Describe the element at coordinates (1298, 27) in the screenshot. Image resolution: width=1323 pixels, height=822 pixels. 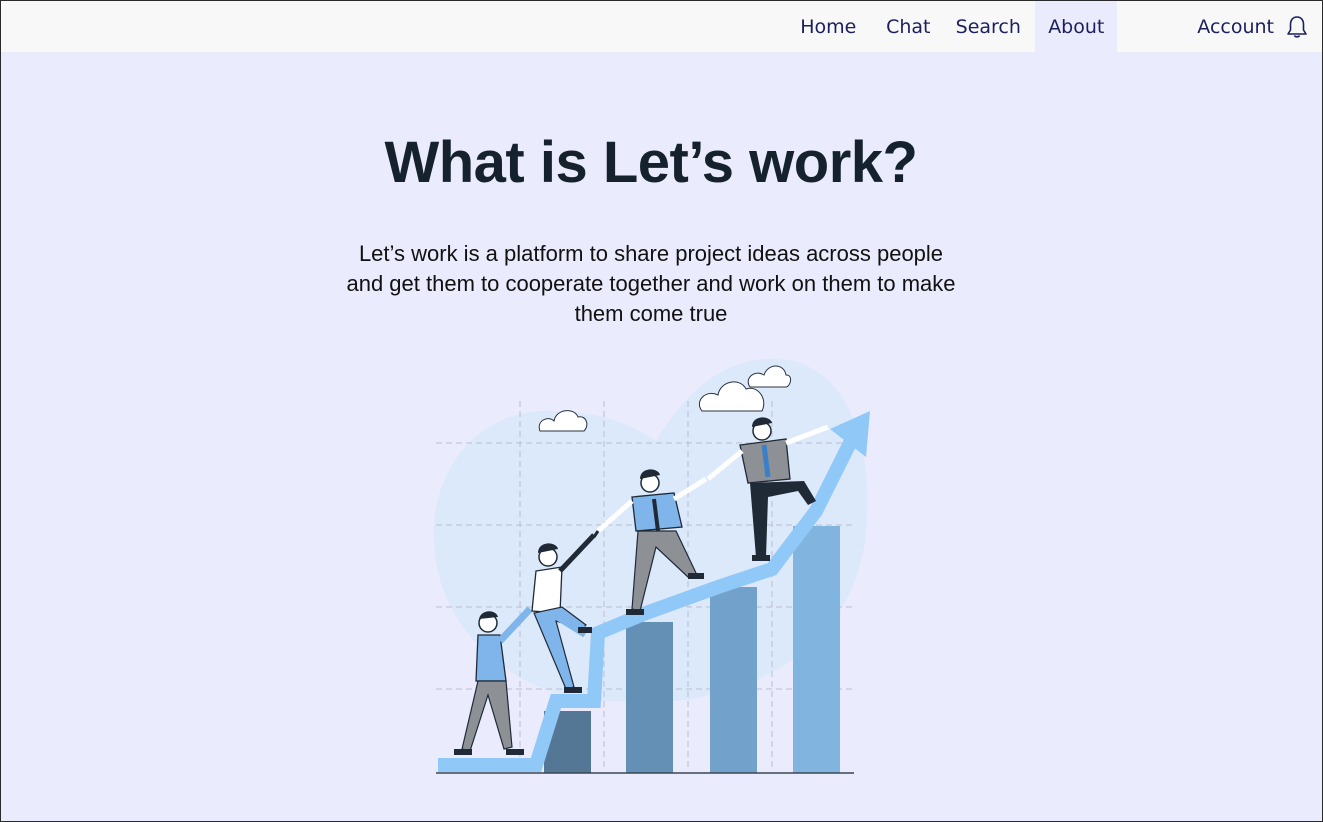
I see `bell-icon` at that location.